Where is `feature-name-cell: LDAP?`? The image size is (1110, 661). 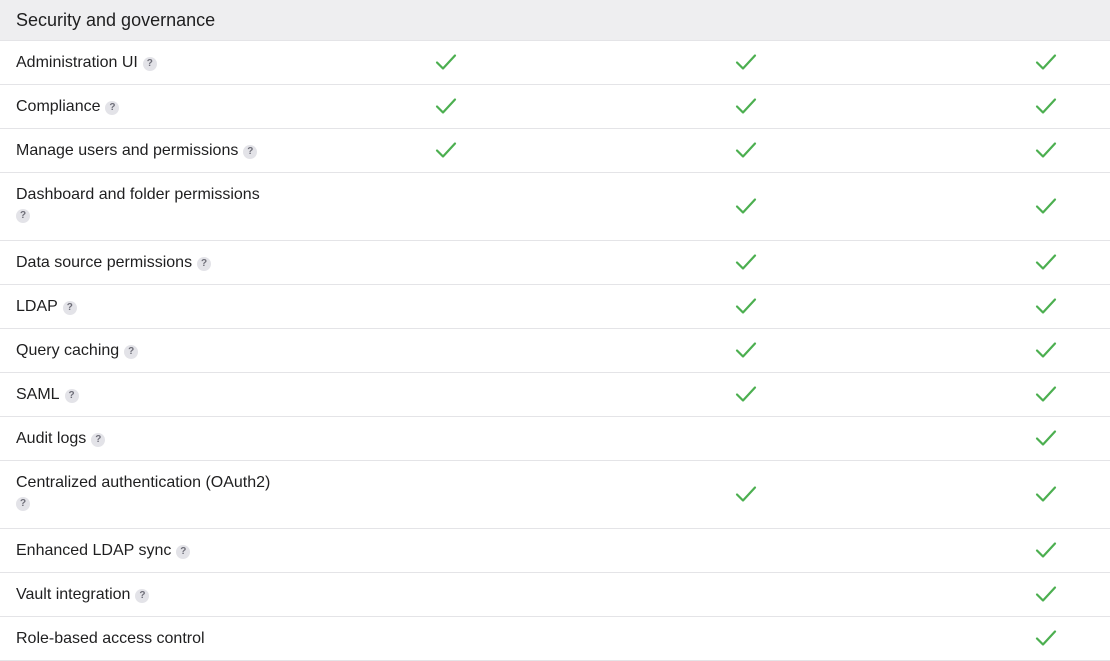 feature-name-cell: LDAP? is located at coordinates (156, 307).